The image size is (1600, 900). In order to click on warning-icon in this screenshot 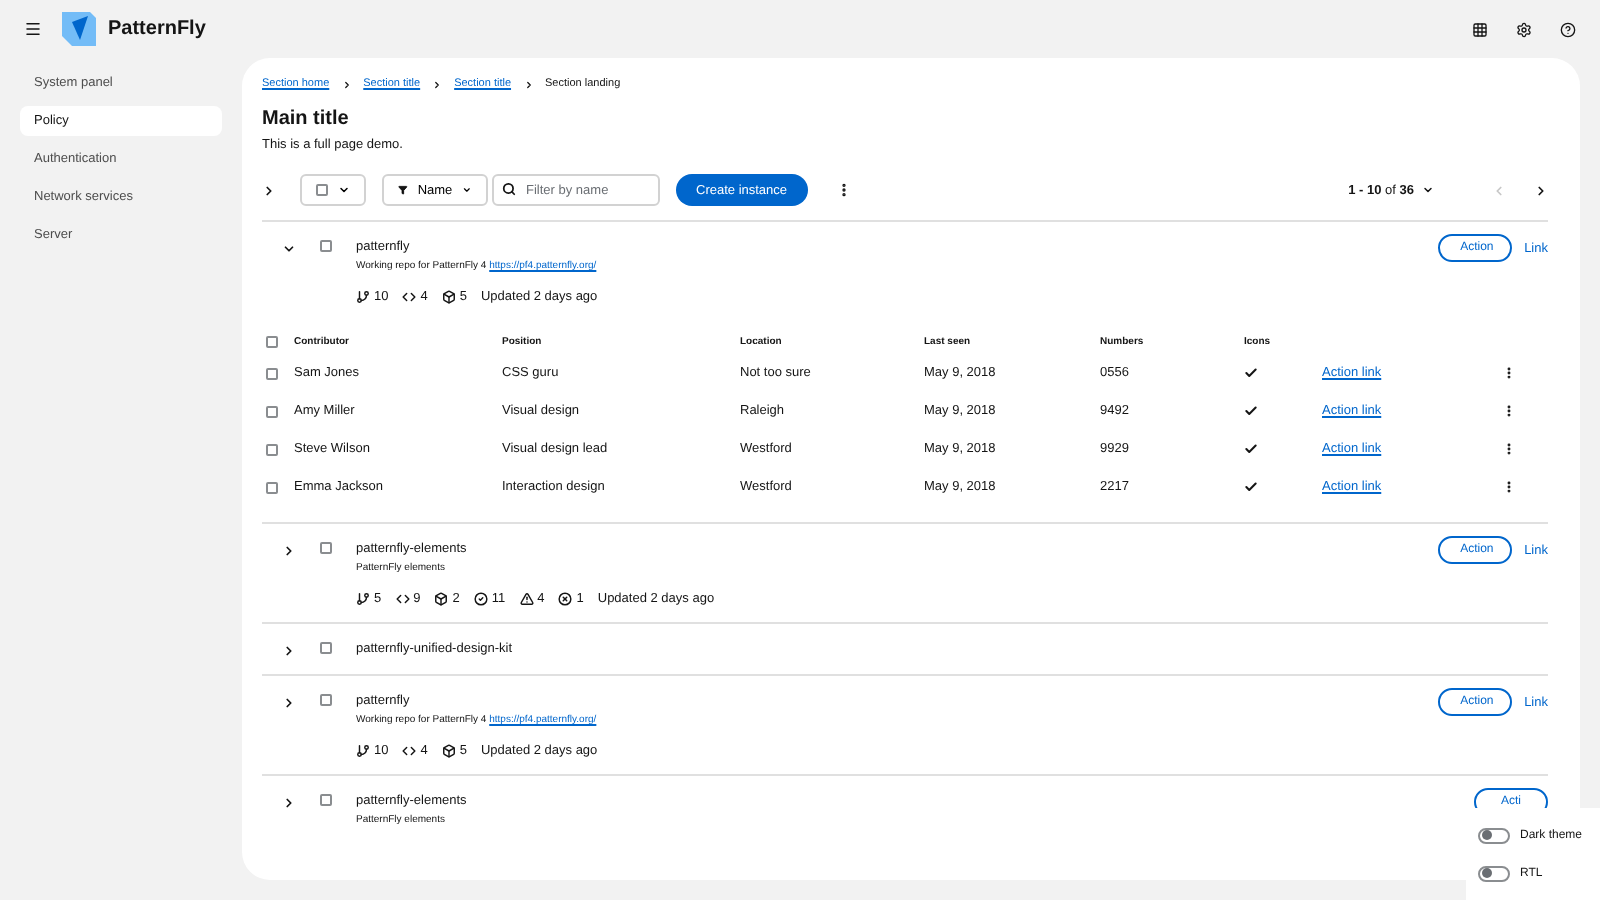, I will do `click(526, 599)`.